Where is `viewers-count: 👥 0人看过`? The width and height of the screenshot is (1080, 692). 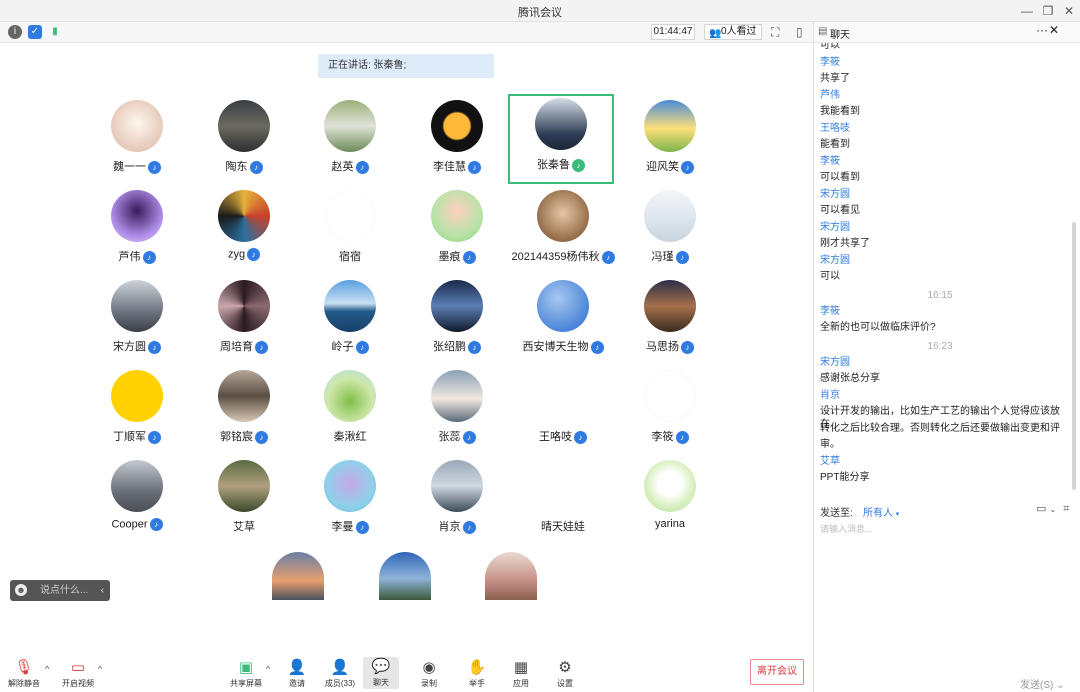
viewers-count: 👥 0人看过 is located at coordinates (733, 32).